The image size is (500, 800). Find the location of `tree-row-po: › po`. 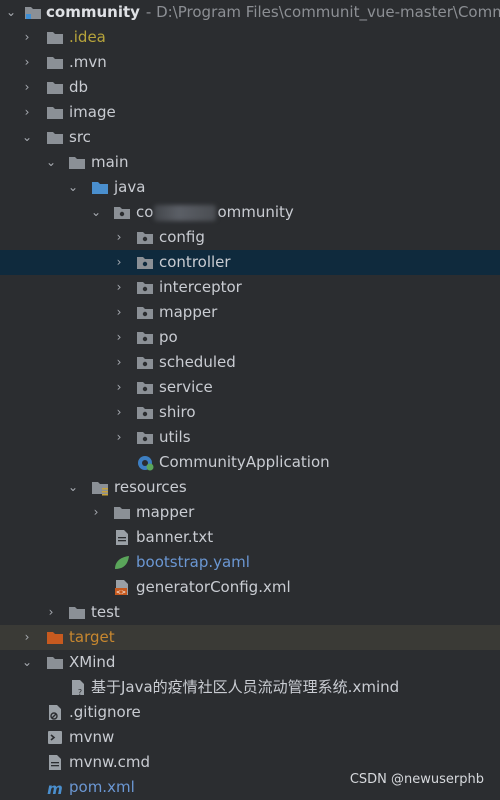

tree-row-po: › po is located at coordinates (250, 337).